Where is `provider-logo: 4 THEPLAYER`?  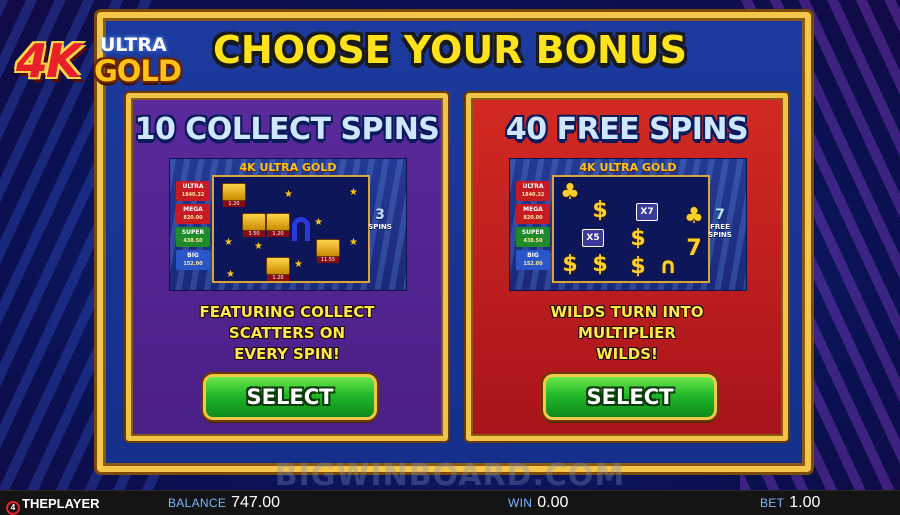 provider-logo: 4 THEPLAYER is located at coordinates (53, 505).